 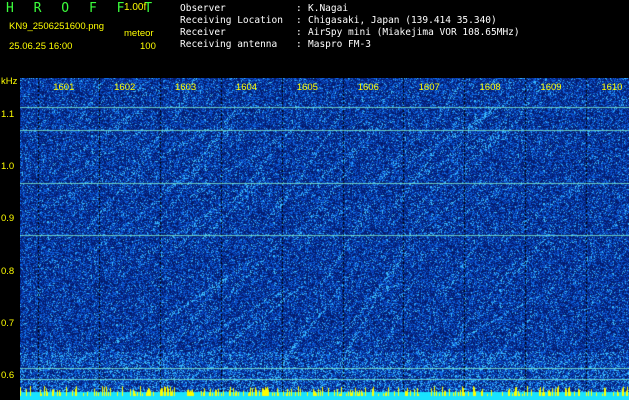 I want to click on x-tick-label: 1609, so click(x=551, y=87).